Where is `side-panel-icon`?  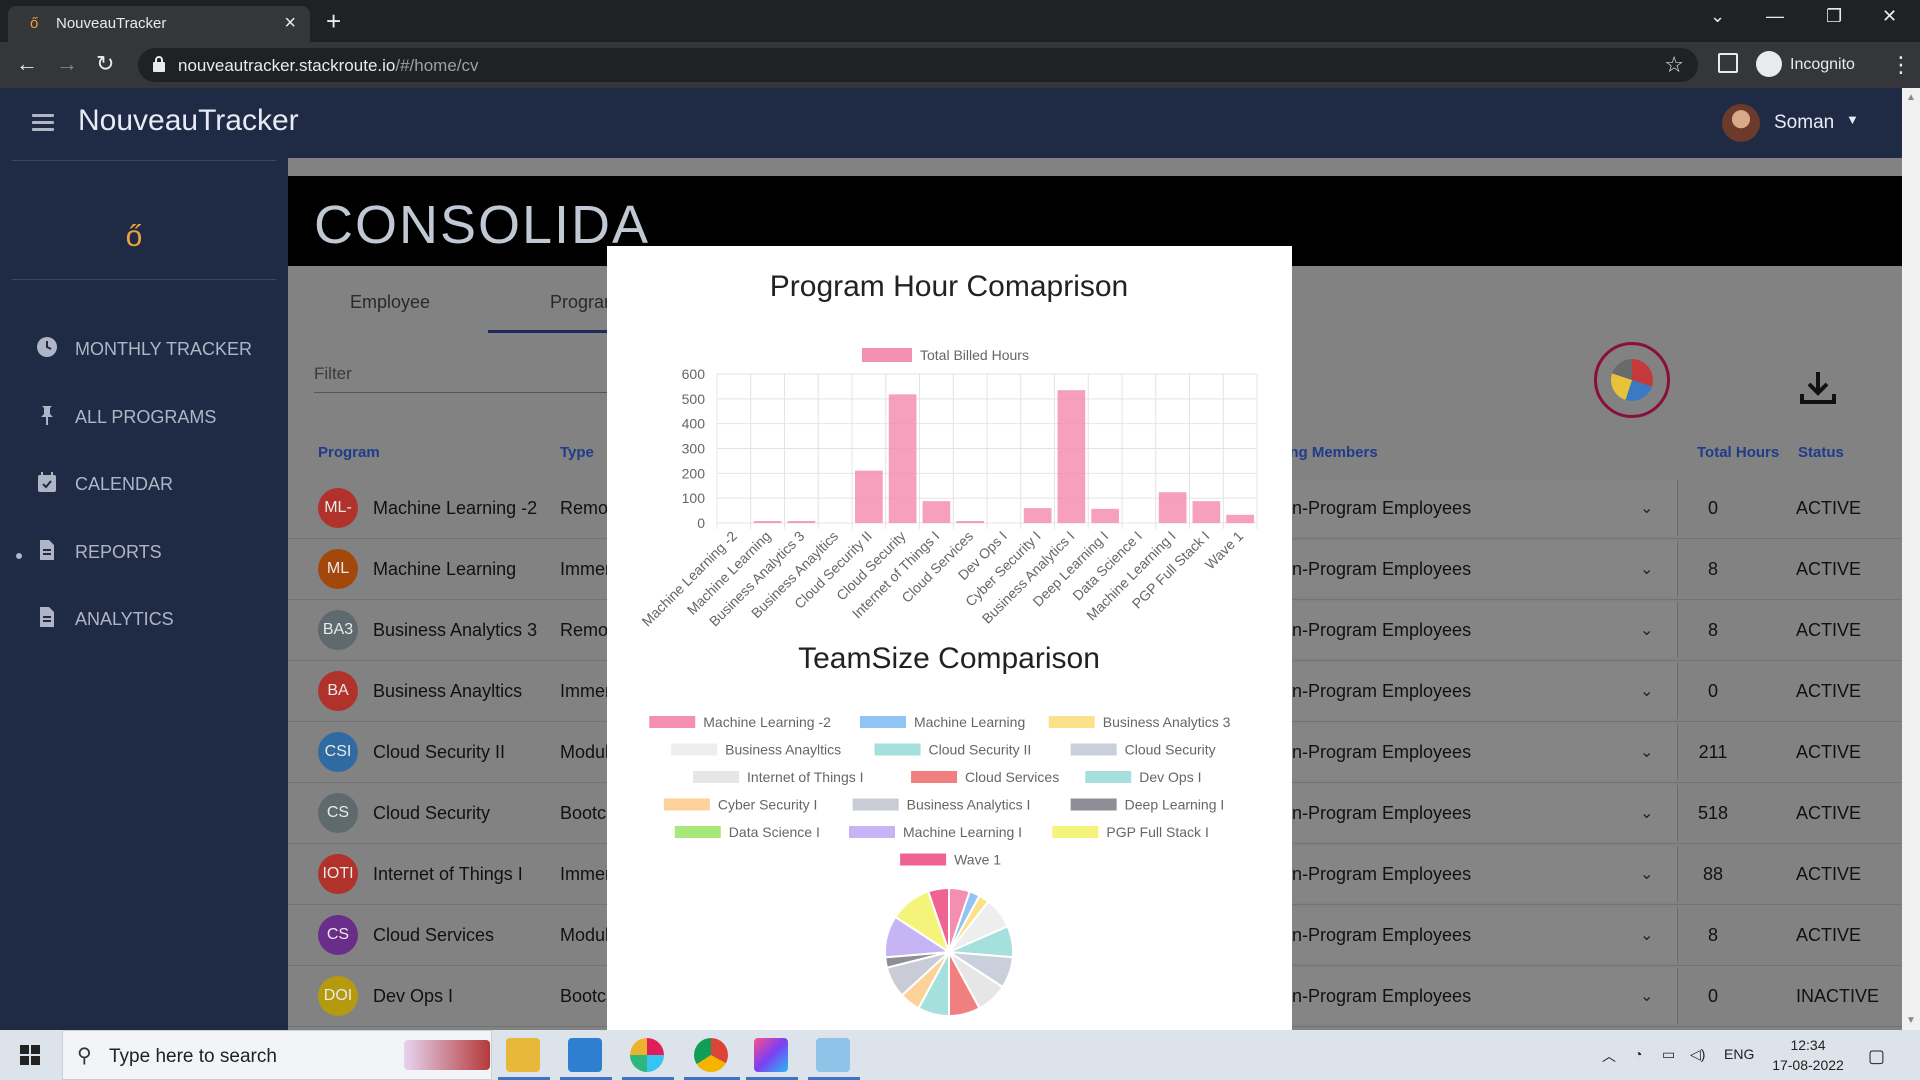 side-panel-icon is located at coordinates (1728, 63).